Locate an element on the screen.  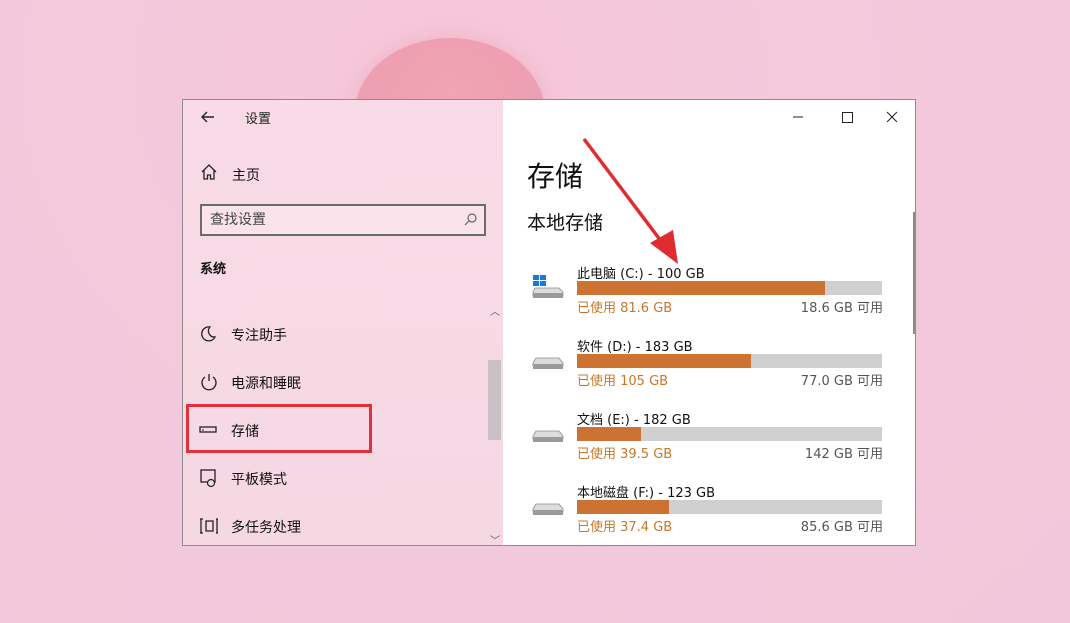
drive-name: 本地磁盘 (F:) - 123 GB is located at coordinates (646, 493).